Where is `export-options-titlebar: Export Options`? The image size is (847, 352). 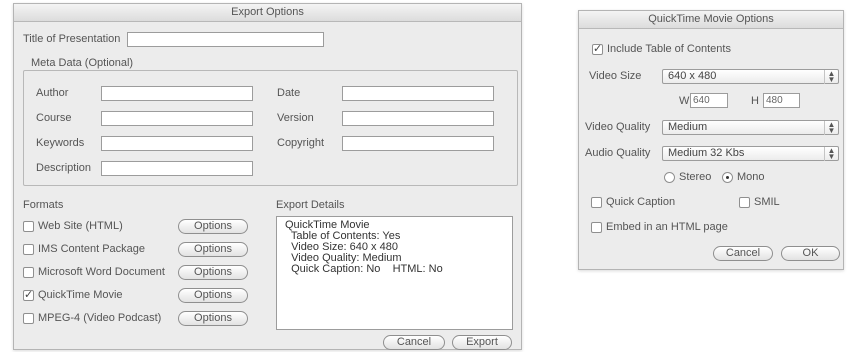 export-options-titlebar: Export Options is located at coordinates (267, 13).